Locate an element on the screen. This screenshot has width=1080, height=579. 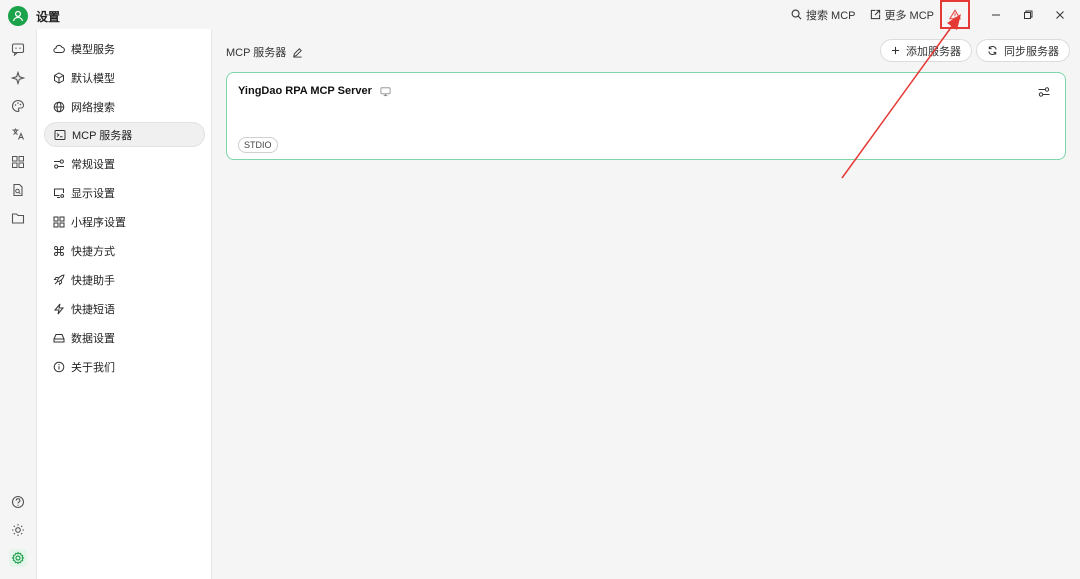
rocket-icon is located at coordinates (59, 279).